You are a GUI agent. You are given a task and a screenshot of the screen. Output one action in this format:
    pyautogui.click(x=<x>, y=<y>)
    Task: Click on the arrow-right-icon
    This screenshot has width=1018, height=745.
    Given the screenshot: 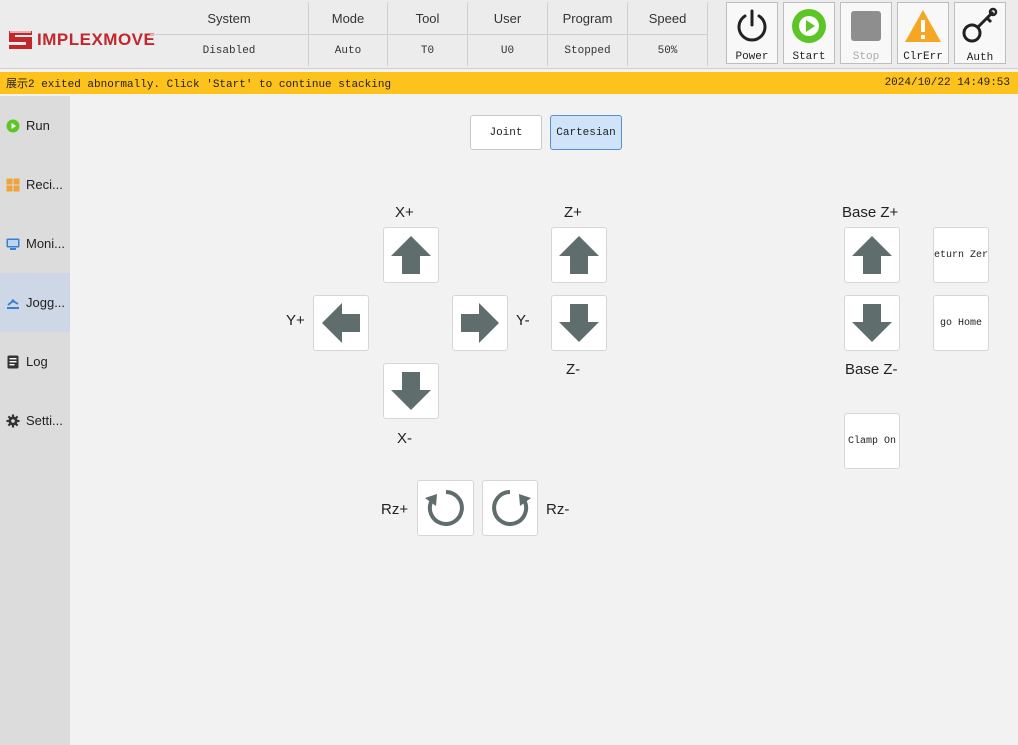 What is the action you would take?
    pyautogui.click(x=480, y=323)
    